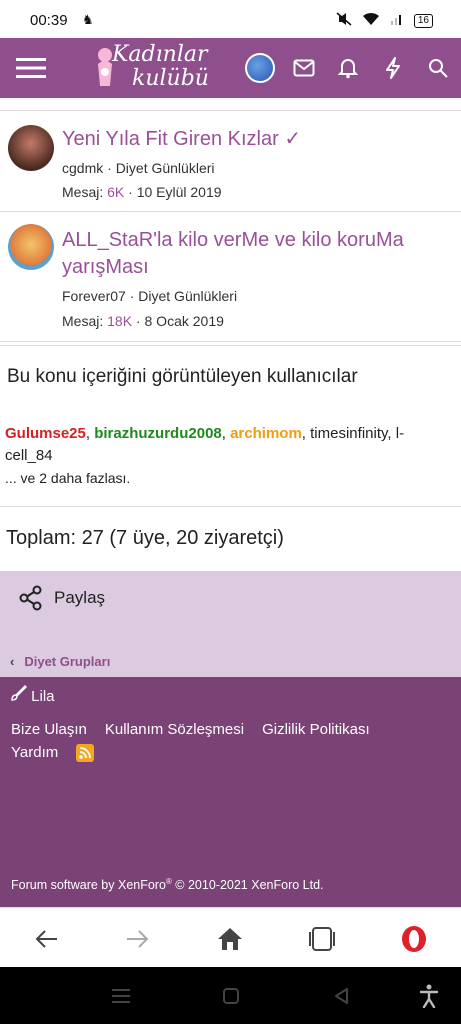 The image size is (461, 1024). Describe the element at coordinates (316, 729) in the screenshot. I see `footer-link-privacy: Gizlilik Politikası` at that location.